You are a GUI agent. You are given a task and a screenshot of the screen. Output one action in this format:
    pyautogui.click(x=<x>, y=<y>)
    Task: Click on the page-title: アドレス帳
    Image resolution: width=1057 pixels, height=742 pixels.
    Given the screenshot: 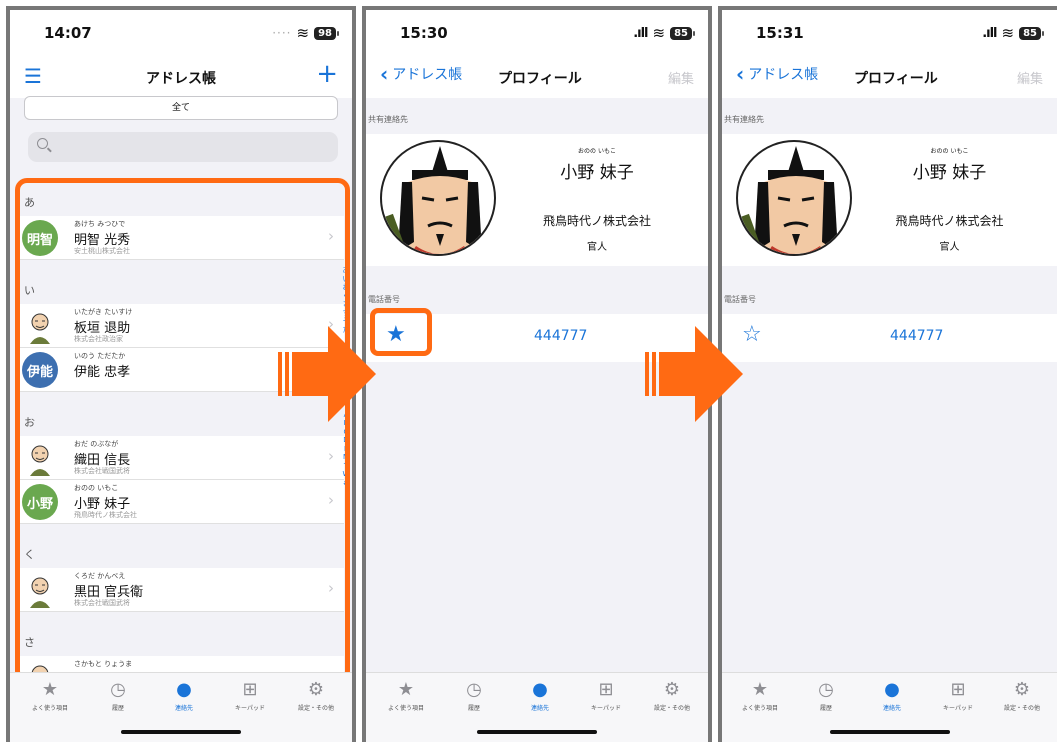 What is the action you would take?
    pyautogui.click(x=181, y=79)
    